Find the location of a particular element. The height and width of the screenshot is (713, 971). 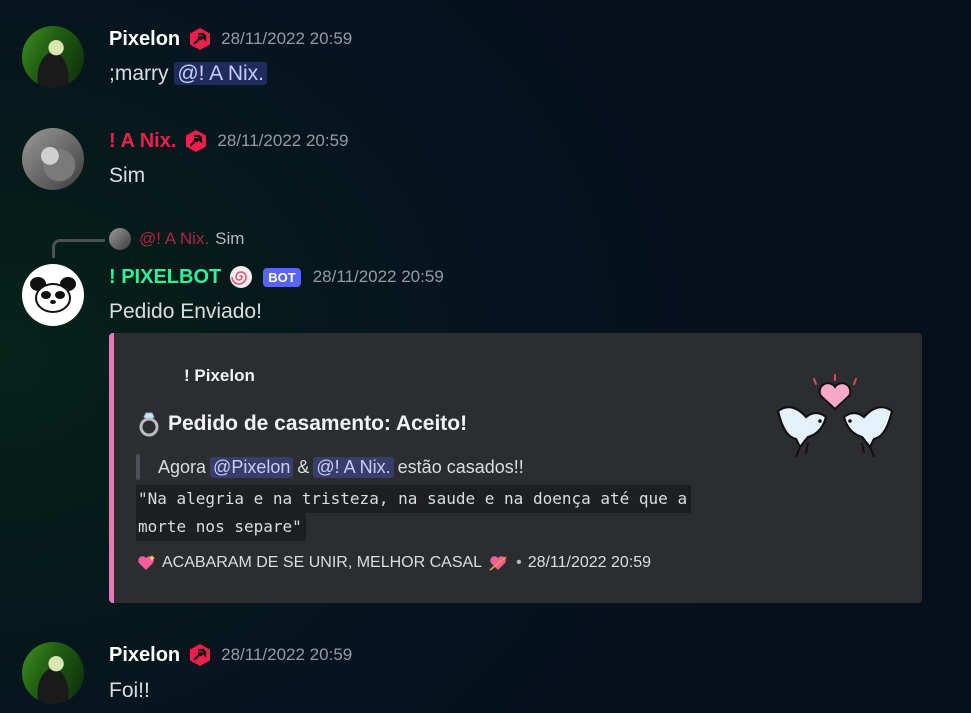

sparkling-heart-icon is located at coordinates (146, 562).